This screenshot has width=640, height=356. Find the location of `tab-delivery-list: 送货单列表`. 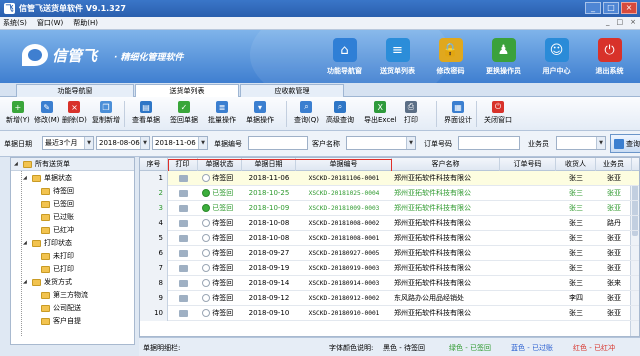

tab-delivery-list: 送货单列表 is located at coordinates (187, 91).